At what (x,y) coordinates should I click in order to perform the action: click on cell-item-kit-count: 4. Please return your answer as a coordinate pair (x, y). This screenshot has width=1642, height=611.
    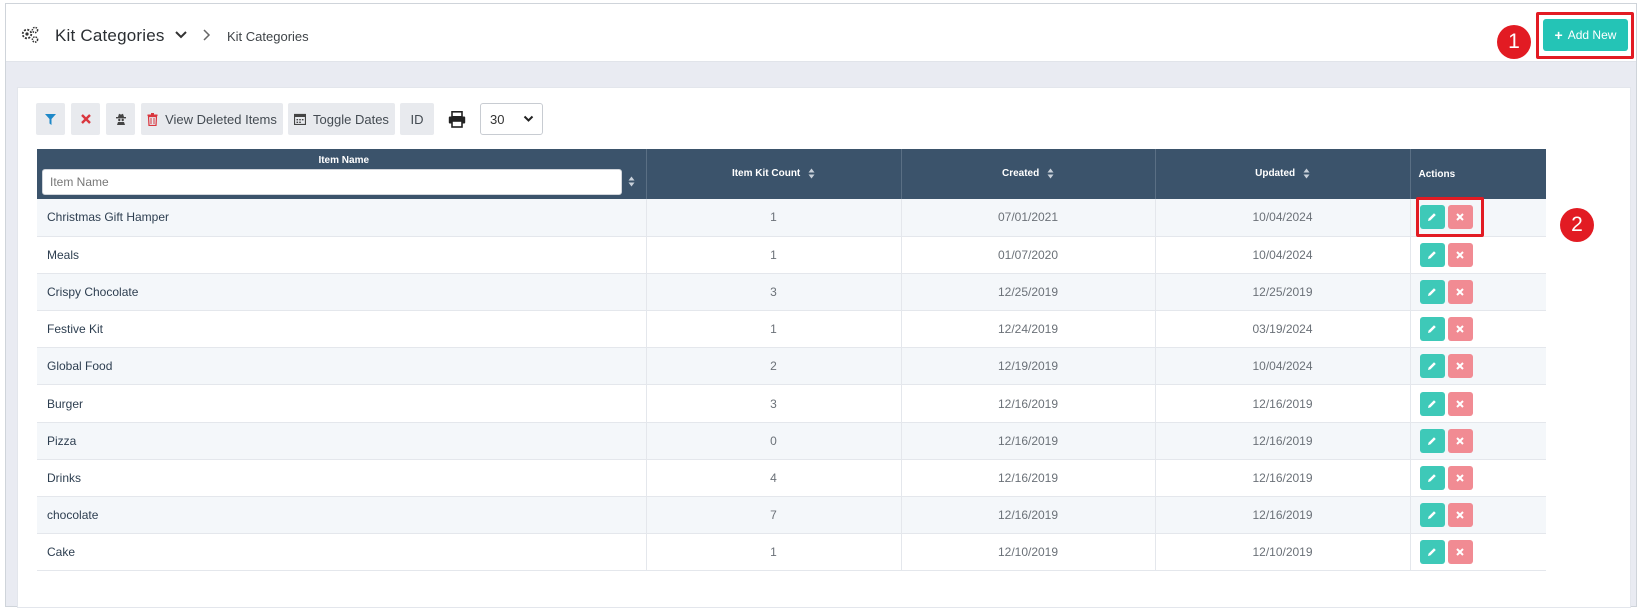
    Looking at the image, I should click on (774, 478).